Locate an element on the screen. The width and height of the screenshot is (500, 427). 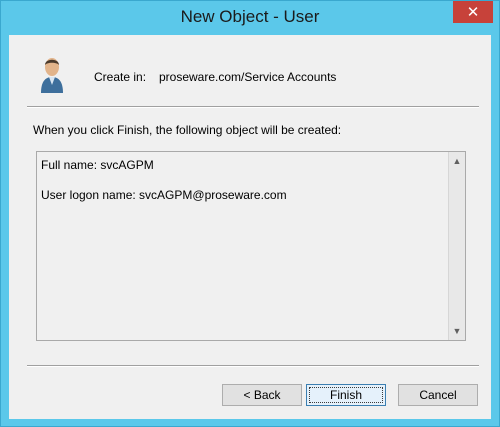
close-icon: ✕ is located at coordinates (473, 12).